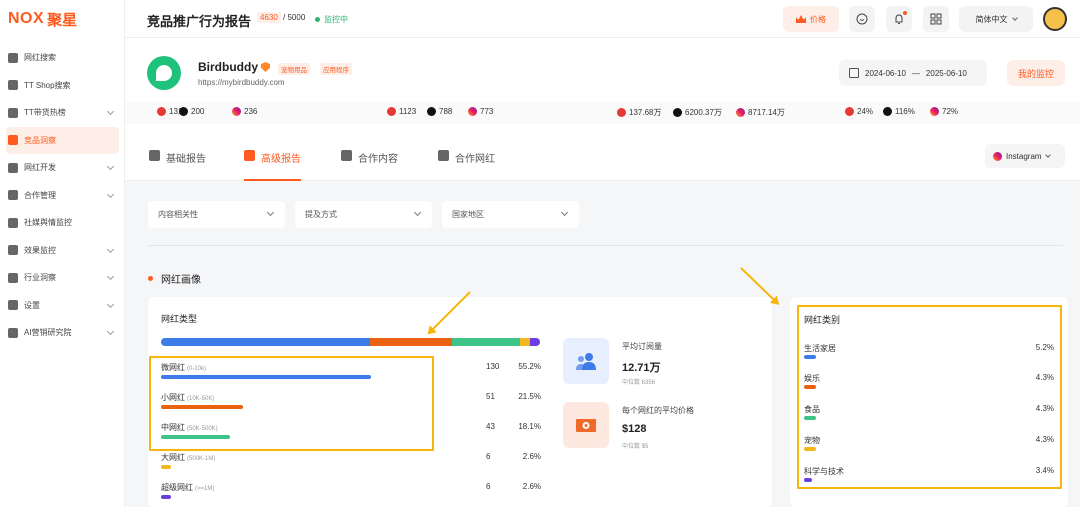 This screenshot has width=1080, height=507. I want to click on my-monitor-button: 我的监控, so click(1036, 73).